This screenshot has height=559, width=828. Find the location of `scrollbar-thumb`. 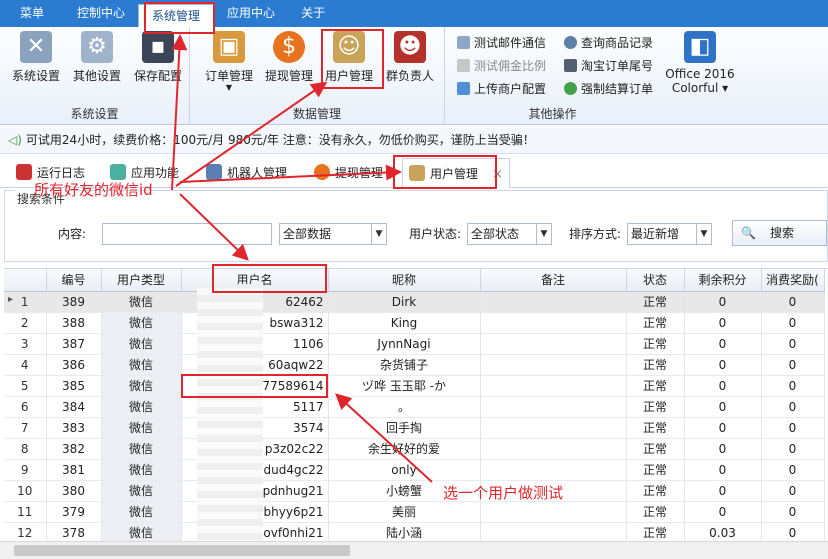

scrollbar-thumb is located at coordinates (182, 550).